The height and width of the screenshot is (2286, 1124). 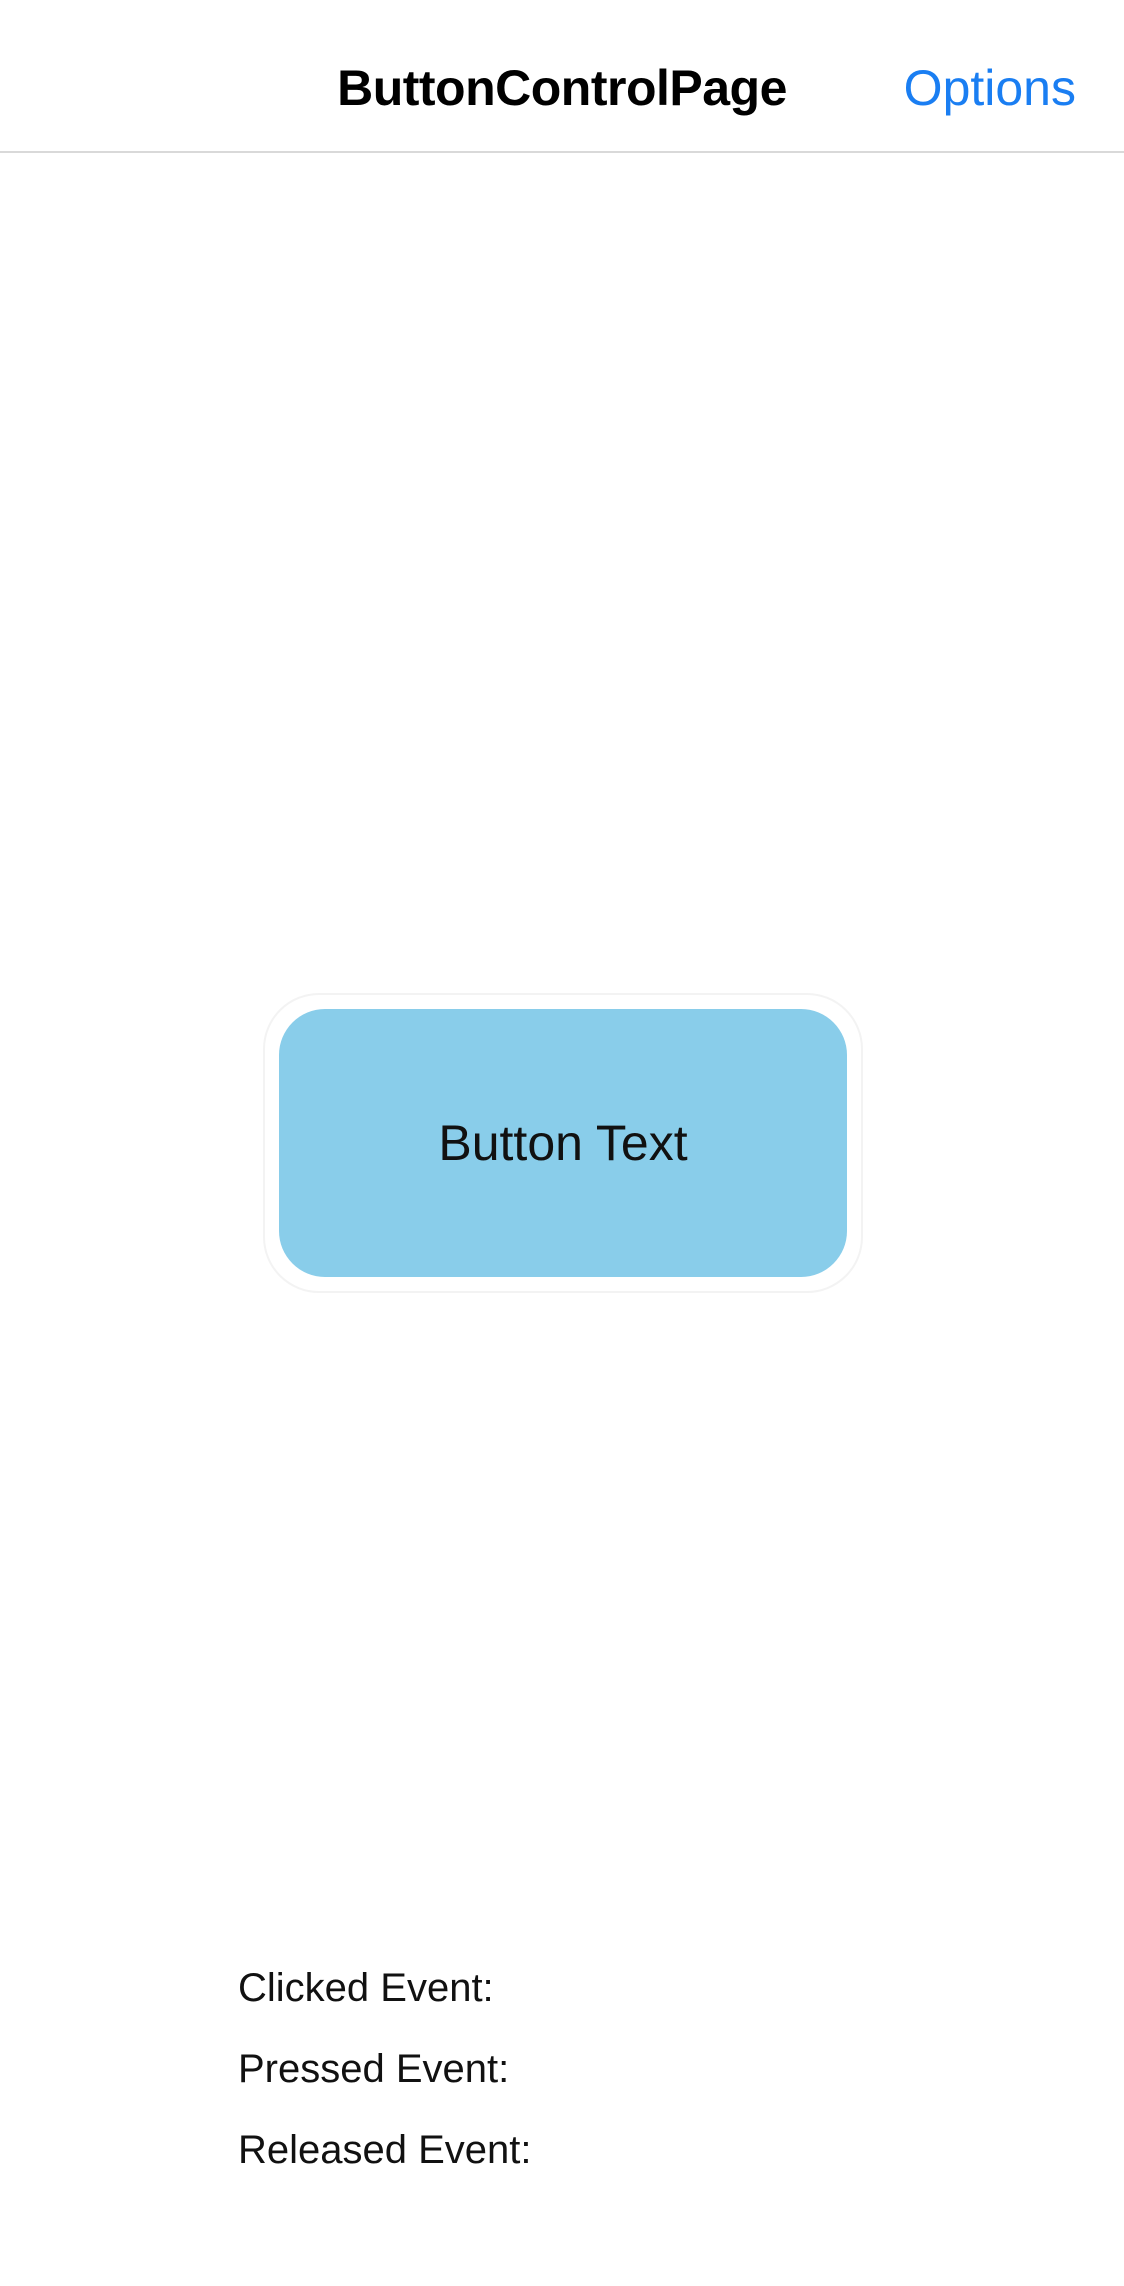 What do you see at coordinates (990, 88) in the screenshot?
I see `options-button: Options` at bounding box center [990, 88].